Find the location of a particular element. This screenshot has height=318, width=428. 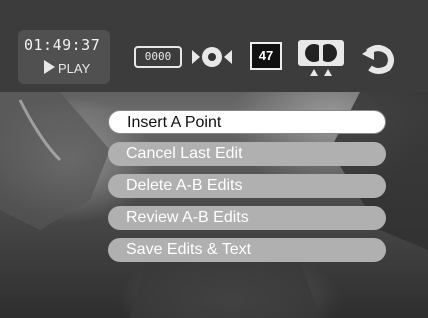

menu-item-save-edits-text: Save Edits & Text is located at coordinates (247, 250).